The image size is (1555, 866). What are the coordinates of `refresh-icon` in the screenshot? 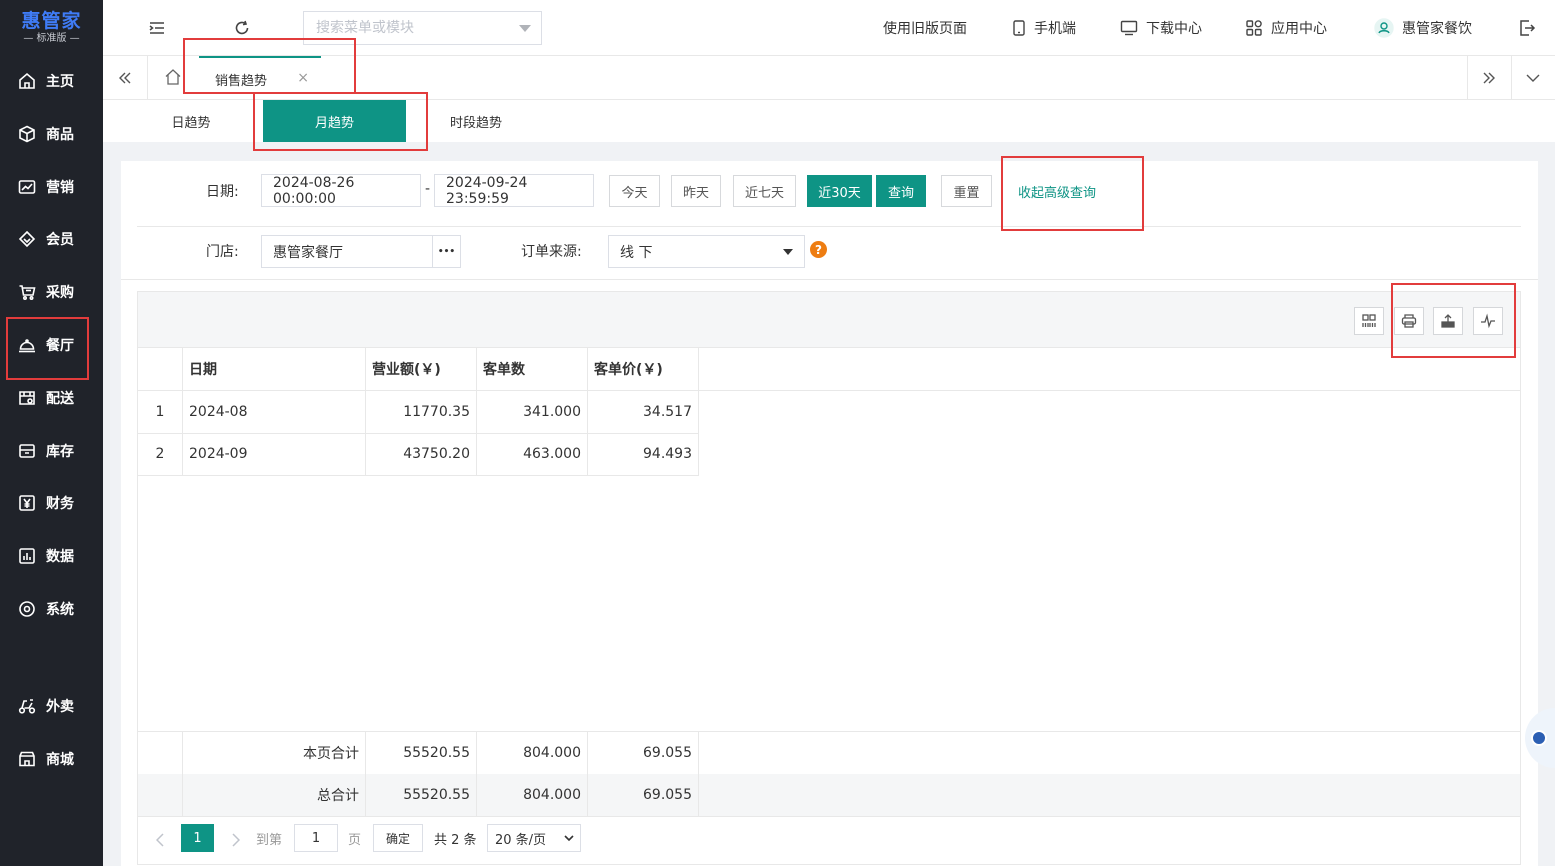 It's located at (242, 28).